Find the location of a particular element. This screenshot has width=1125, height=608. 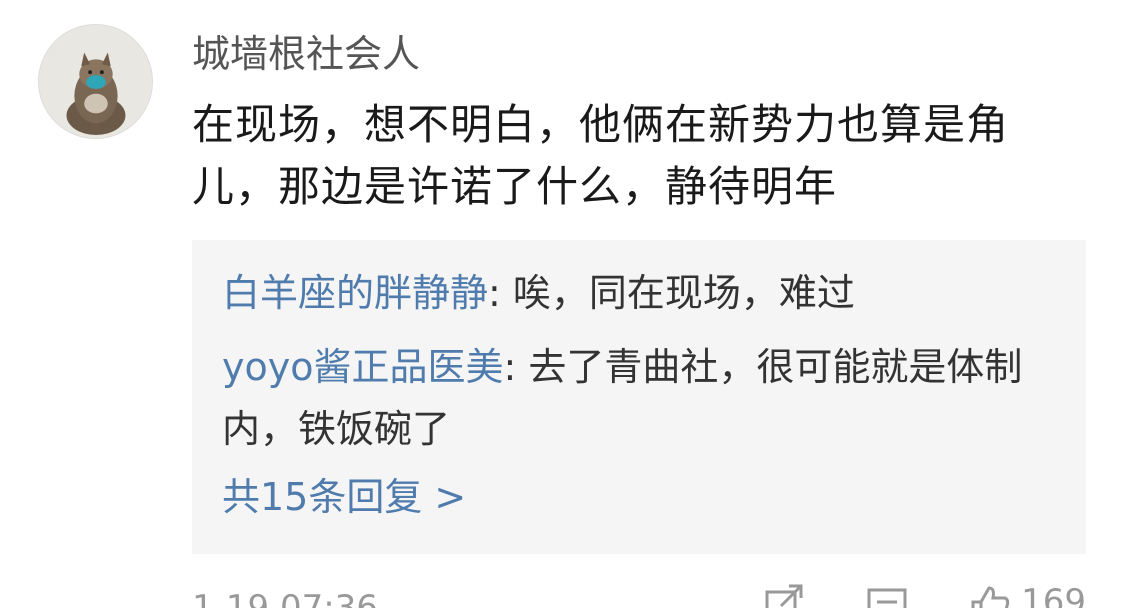

like-button: 169 is located at coordinates (1026, 595).